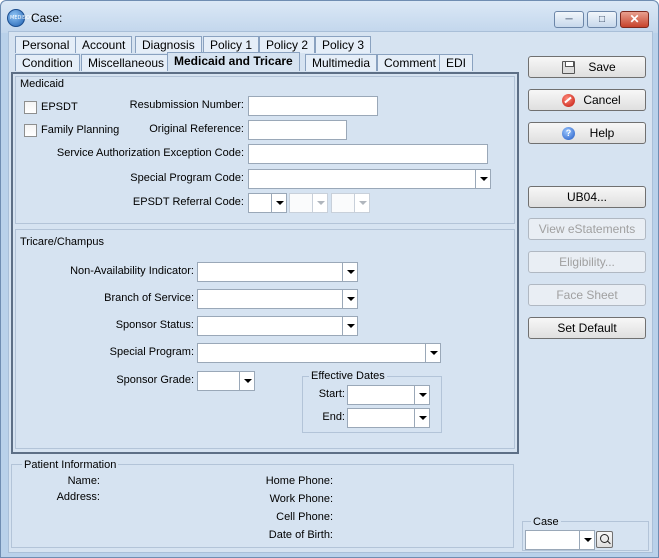 This screenshot has width=659, height=558. I want to click on branch-of-service-label: Branch of Service:, so click(149, 298).